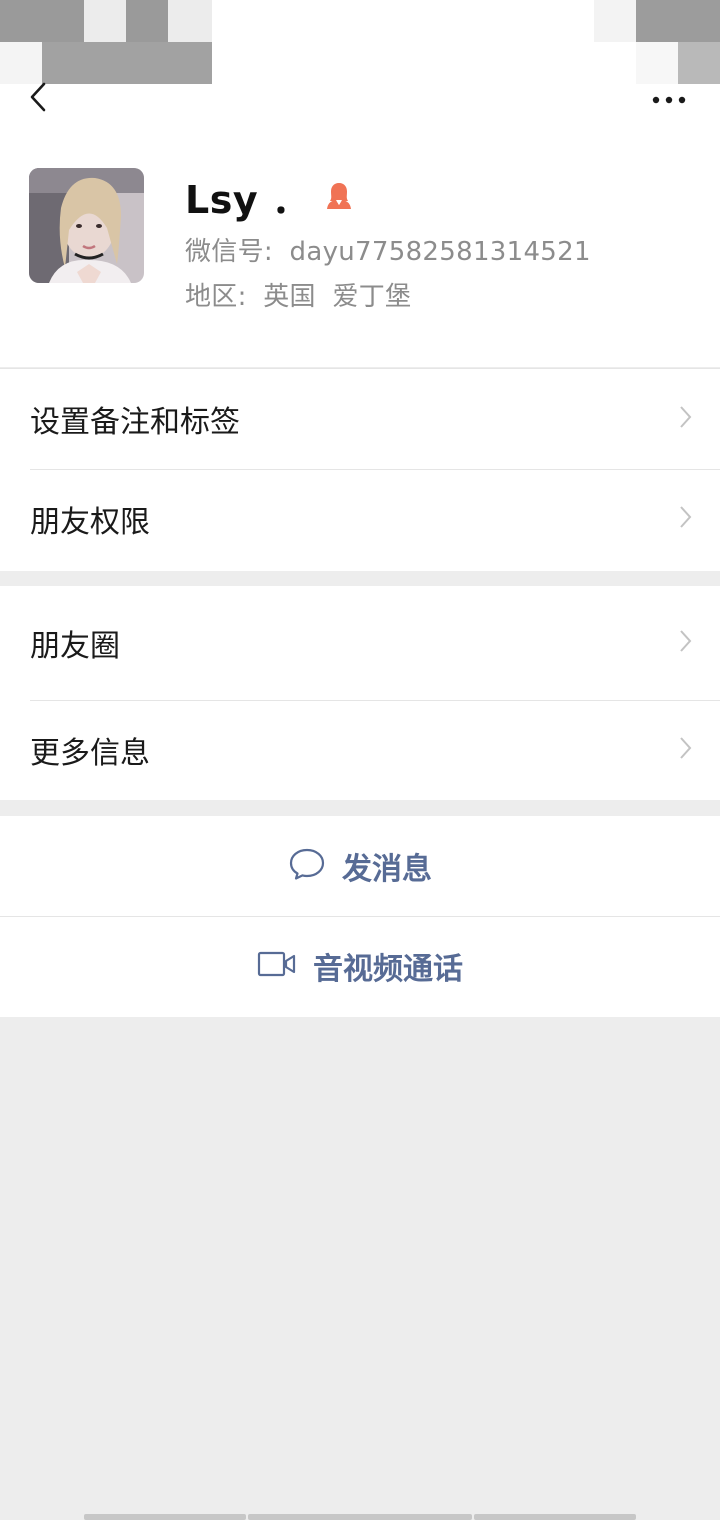  I want to click on wechat-id-line: 微信号: dayu77582581314521, so click(388, 249).